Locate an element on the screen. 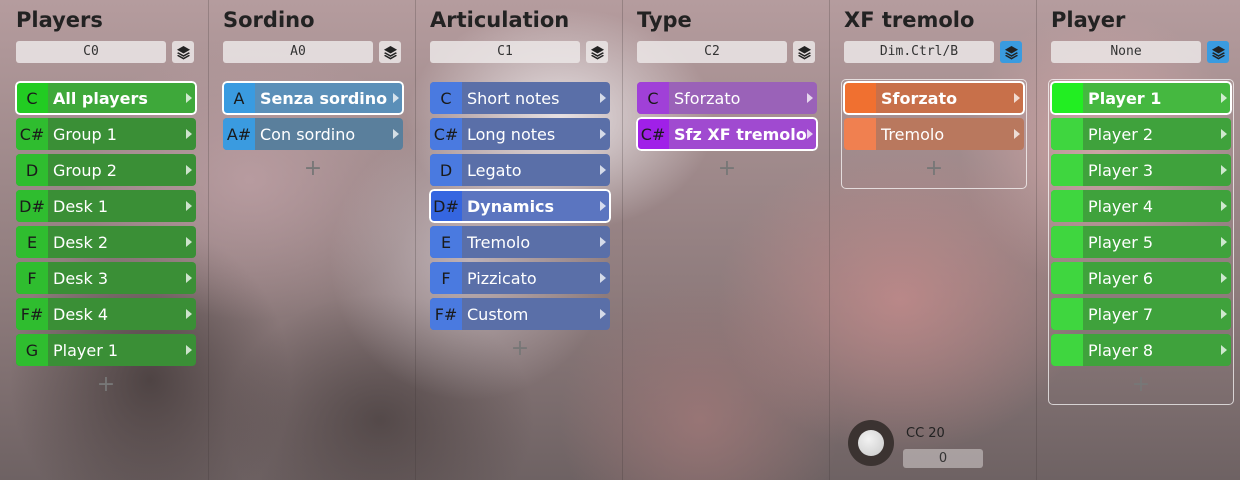 Image resolution: width=1240 pixels, height=480 pixels. item-label: Player 1 is located at coordinates (86, 350).